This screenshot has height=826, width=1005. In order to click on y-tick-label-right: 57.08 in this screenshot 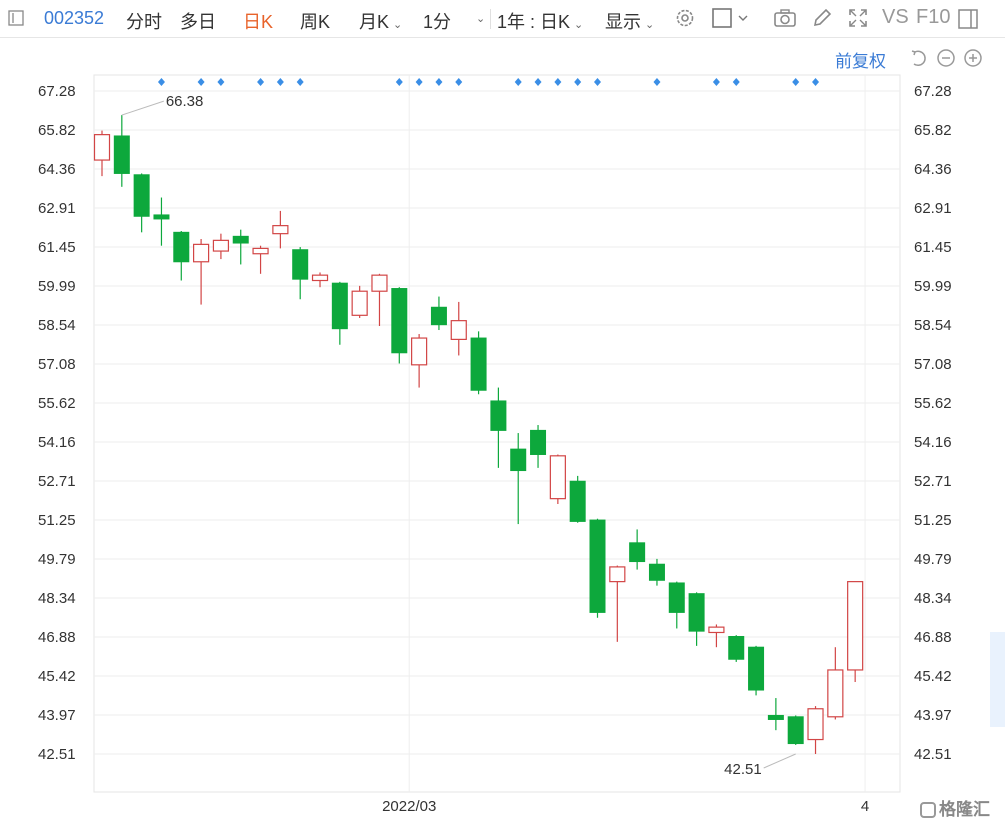, I will do `click(933, 364)`.